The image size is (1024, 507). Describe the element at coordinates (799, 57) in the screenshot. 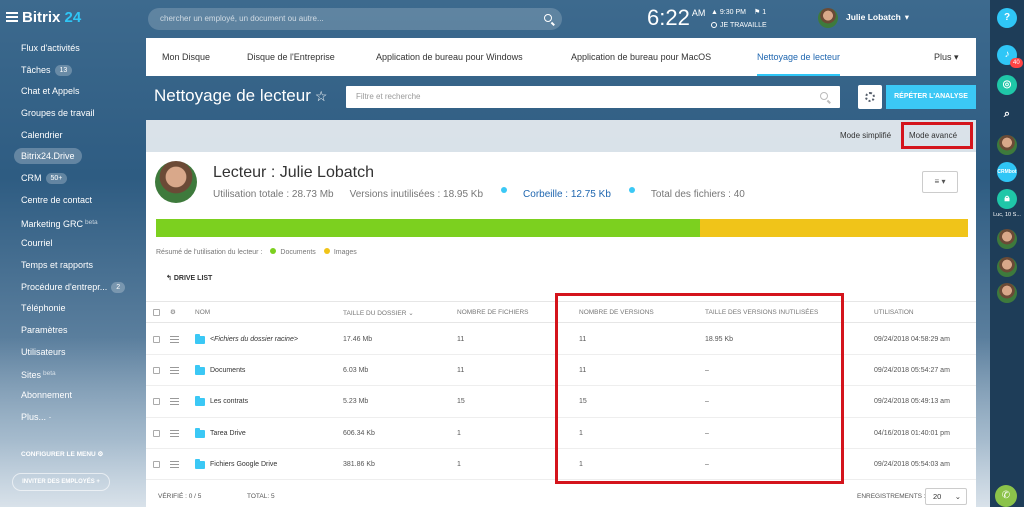

I see `tab-nettoyage: Nettoyage de lecteur` at that location.